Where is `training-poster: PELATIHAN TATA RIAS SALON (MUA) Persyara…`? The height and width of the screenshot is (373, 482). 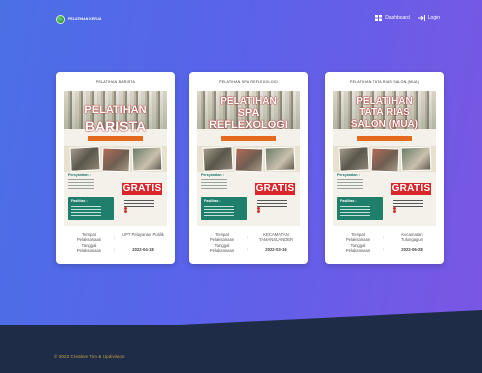 training-poster: PELATIHAN TATA RIAS SALON (MUA) Persyara… is located at coordinates (384, 158).